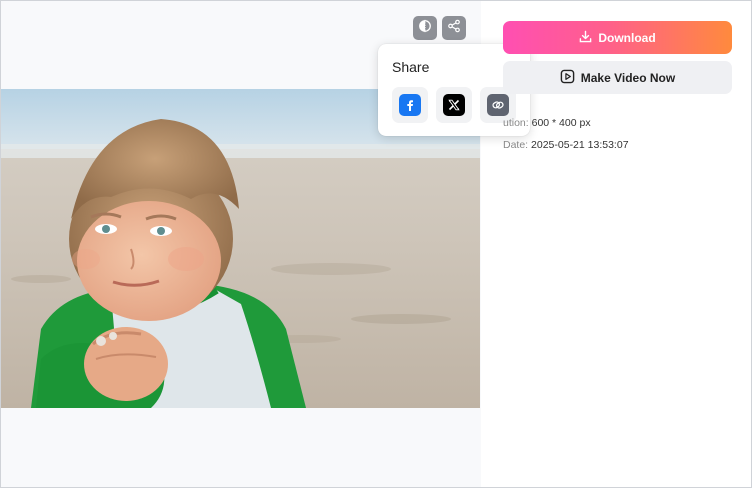  Describe the element at coordinates (516, 145) in the screenshot. I see `date-key: Date:` at that location.